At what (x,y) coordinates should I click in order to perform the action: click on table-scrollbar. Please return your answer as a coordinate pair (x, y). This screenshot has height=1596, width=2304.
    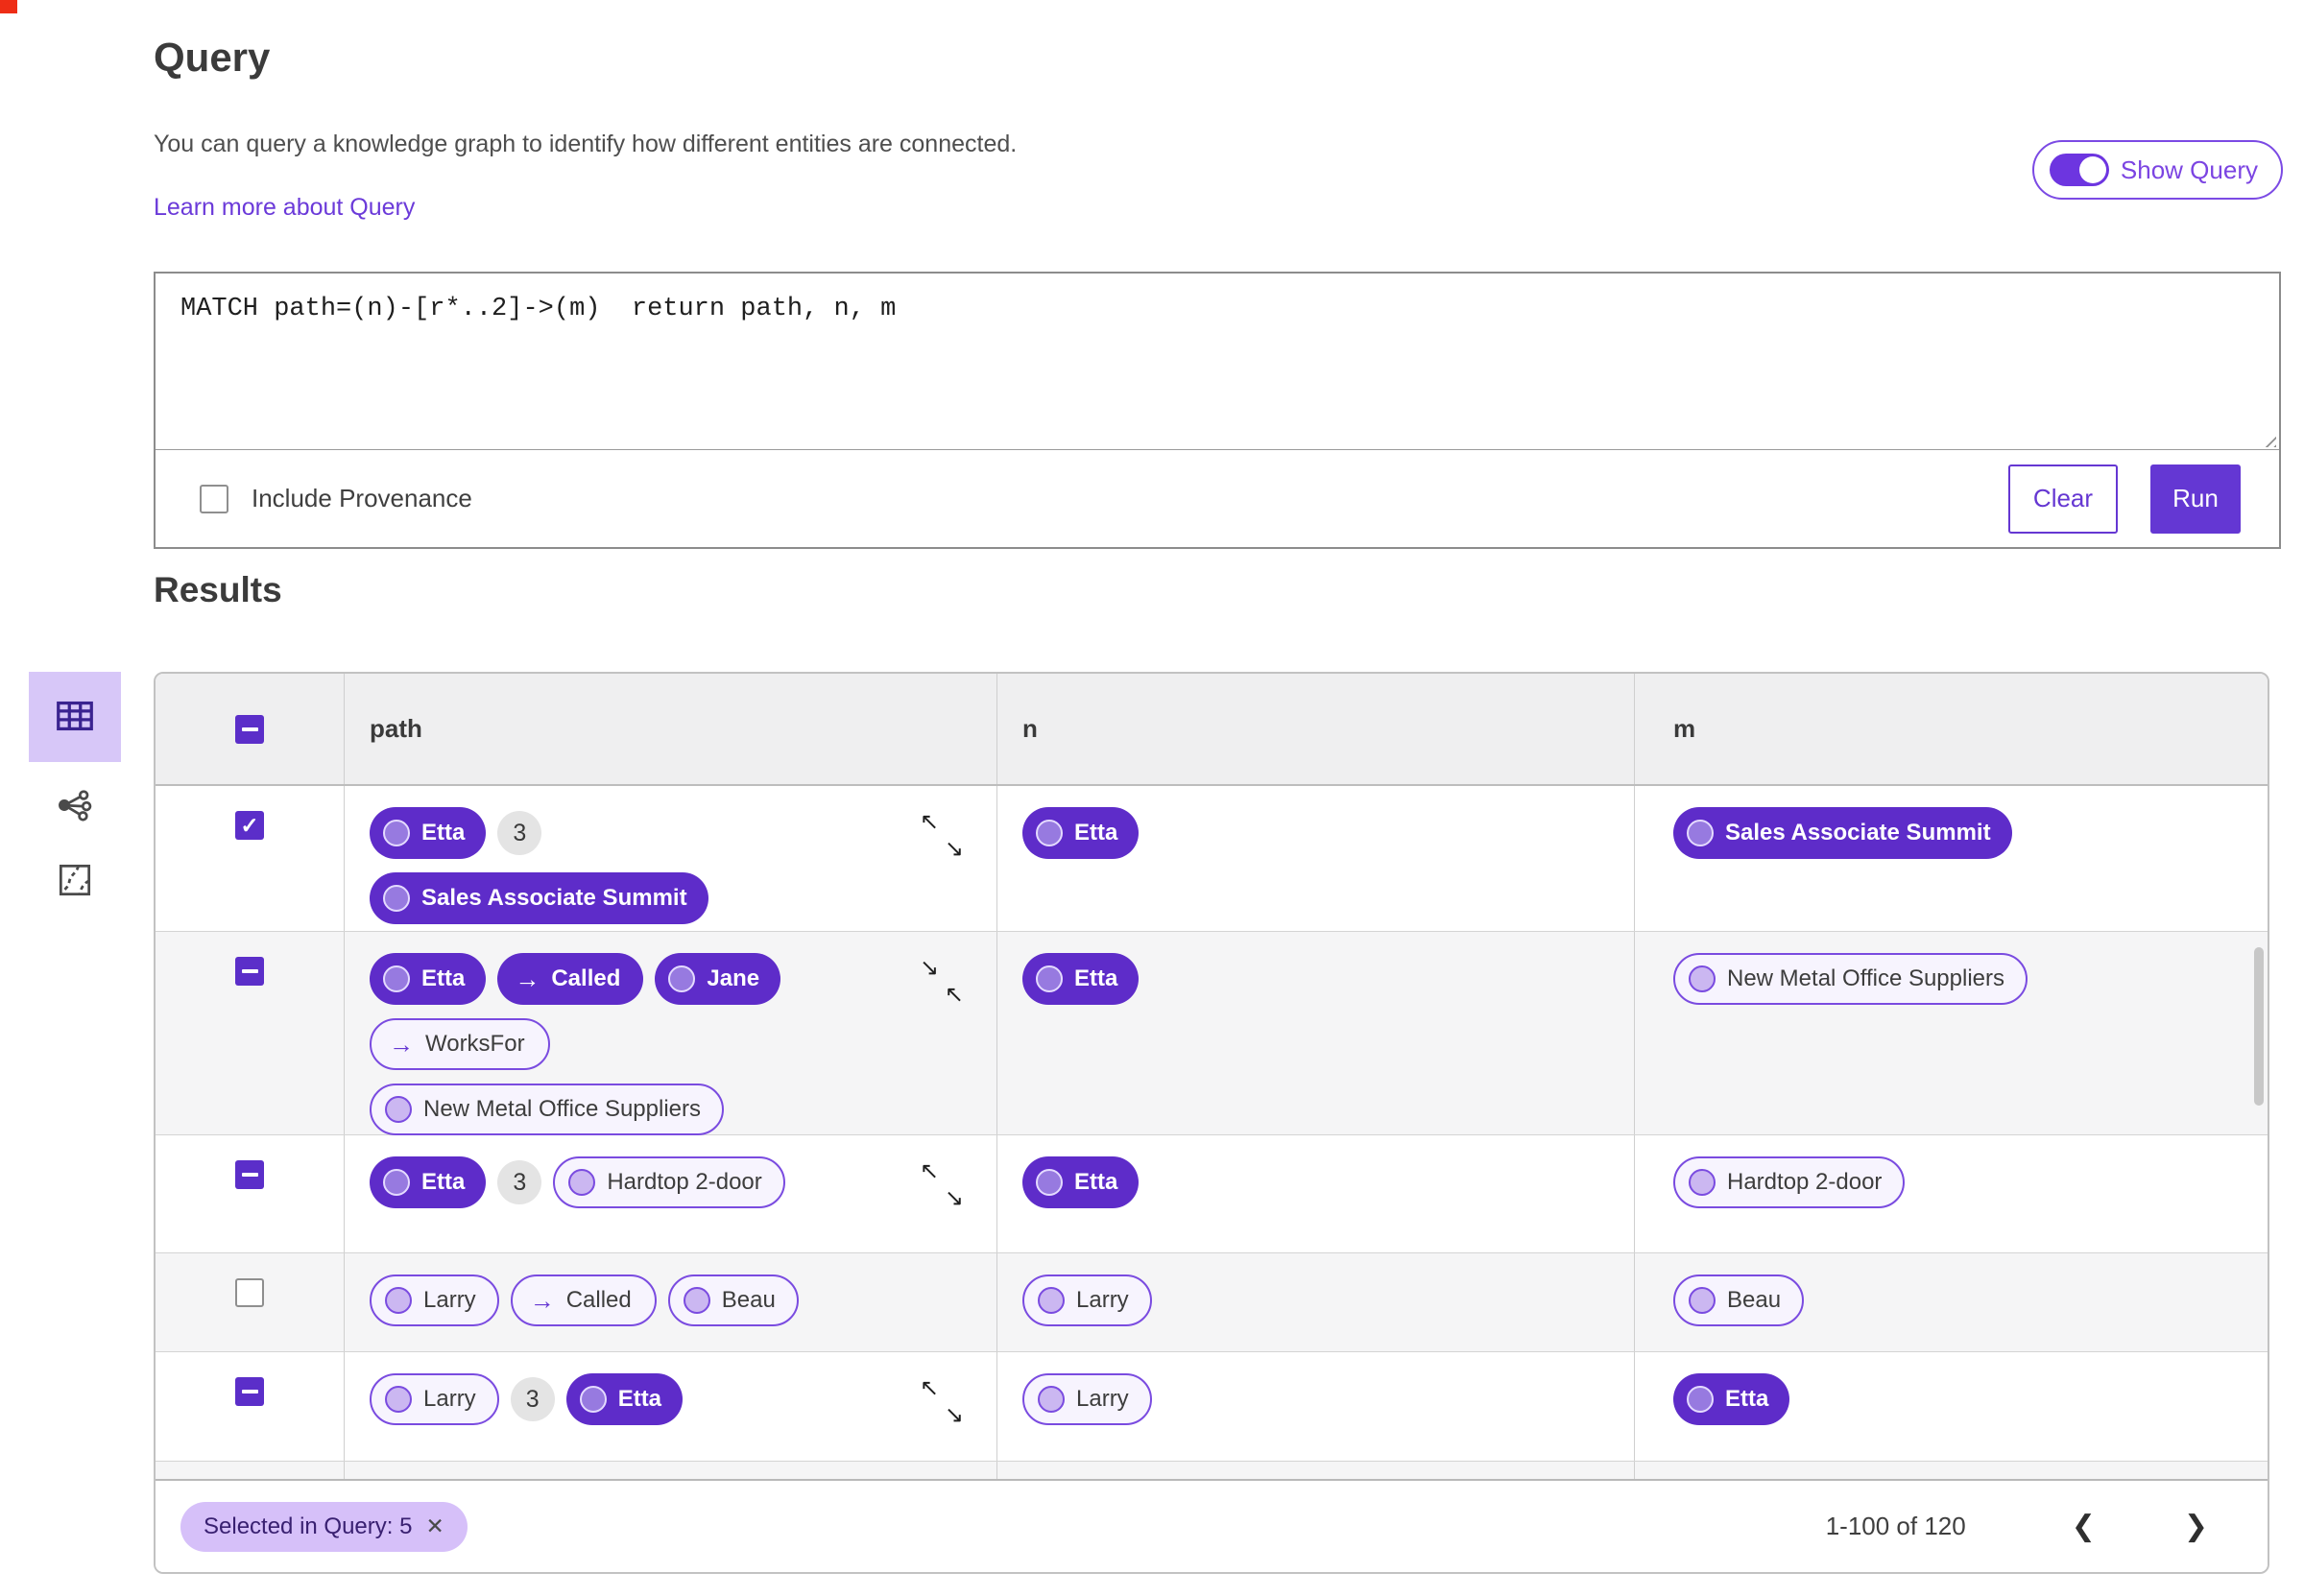
    Looking at the image, I should click on (2259, 1026).